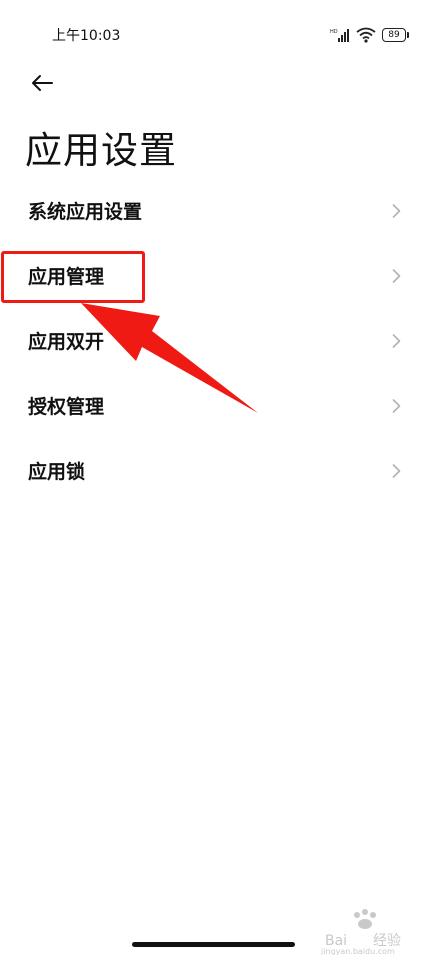 The width and height of the screenshot is (429, 960). I want to click on menu-item-system-app-settings: 系统应用设置, so click(214, 210).